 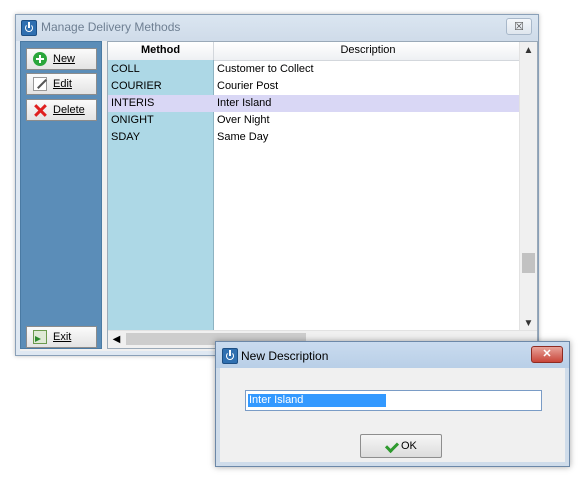 I want to click on table-row-selected: INTERIS Inter Island, so click(x=315, y=103).